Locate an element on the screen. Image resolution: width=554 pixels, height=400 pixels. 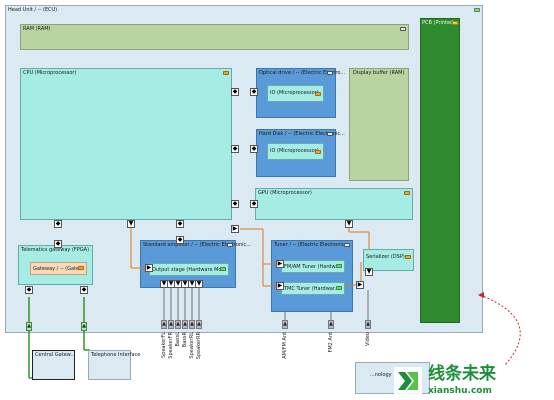
pin-fm2-ant: ▲ is located at coordinates (331, 324).